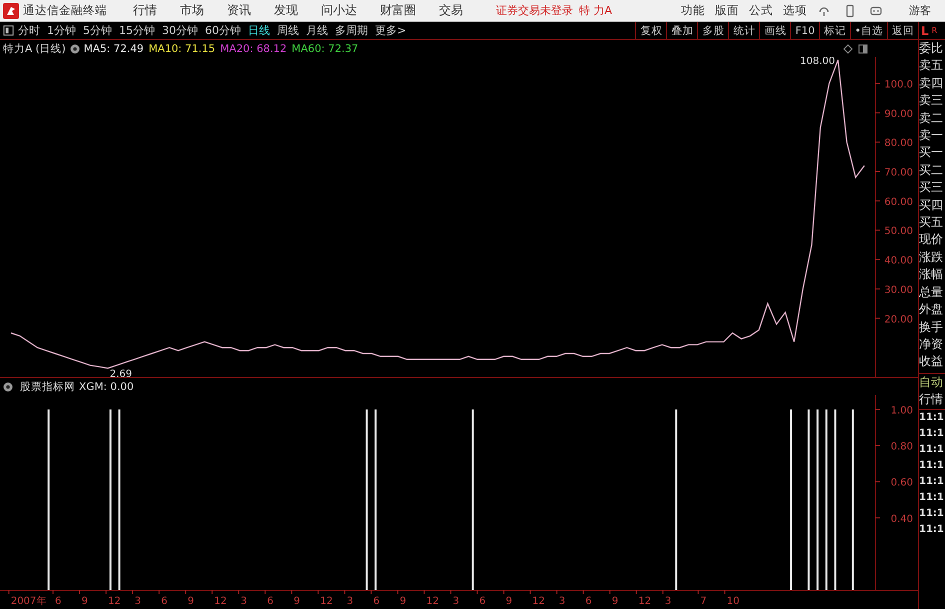  What do you see at coordinates (11, 10) in the screenshot?
I see `app-logo-icon` at bounding box center [11, 10].